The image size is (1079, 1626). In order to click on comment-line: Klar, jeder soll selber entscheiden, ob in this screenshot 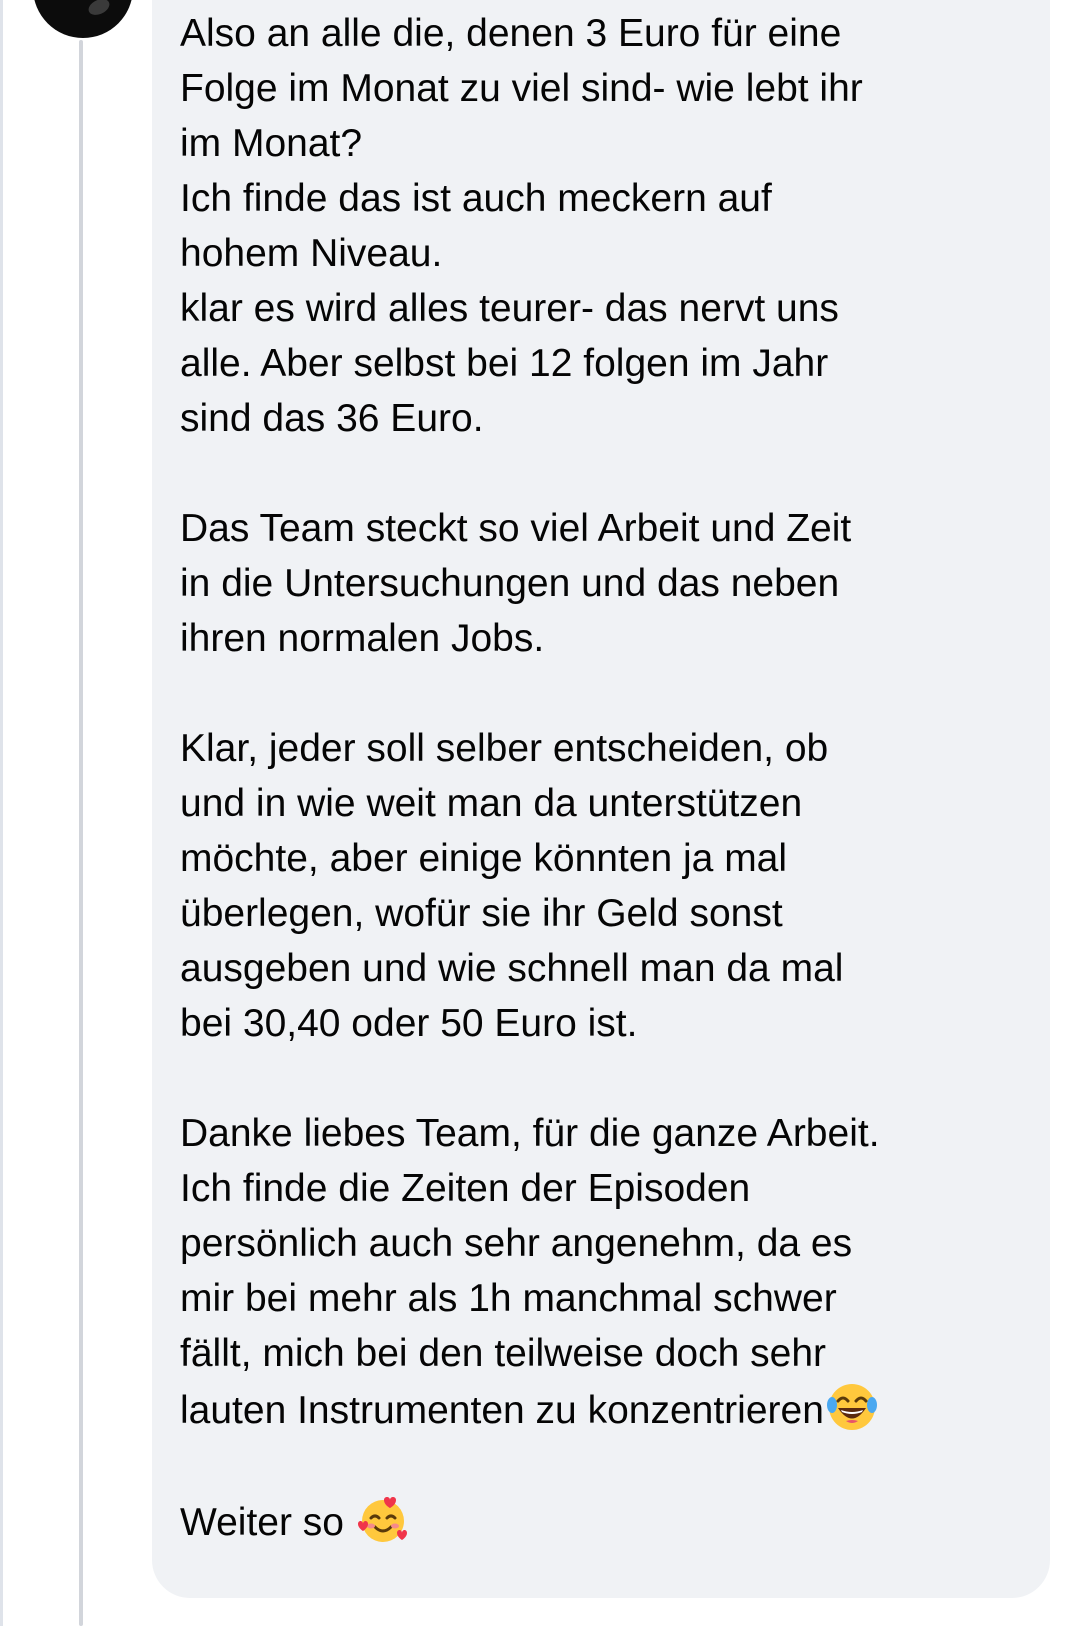, I will do `click(504, 748)`.